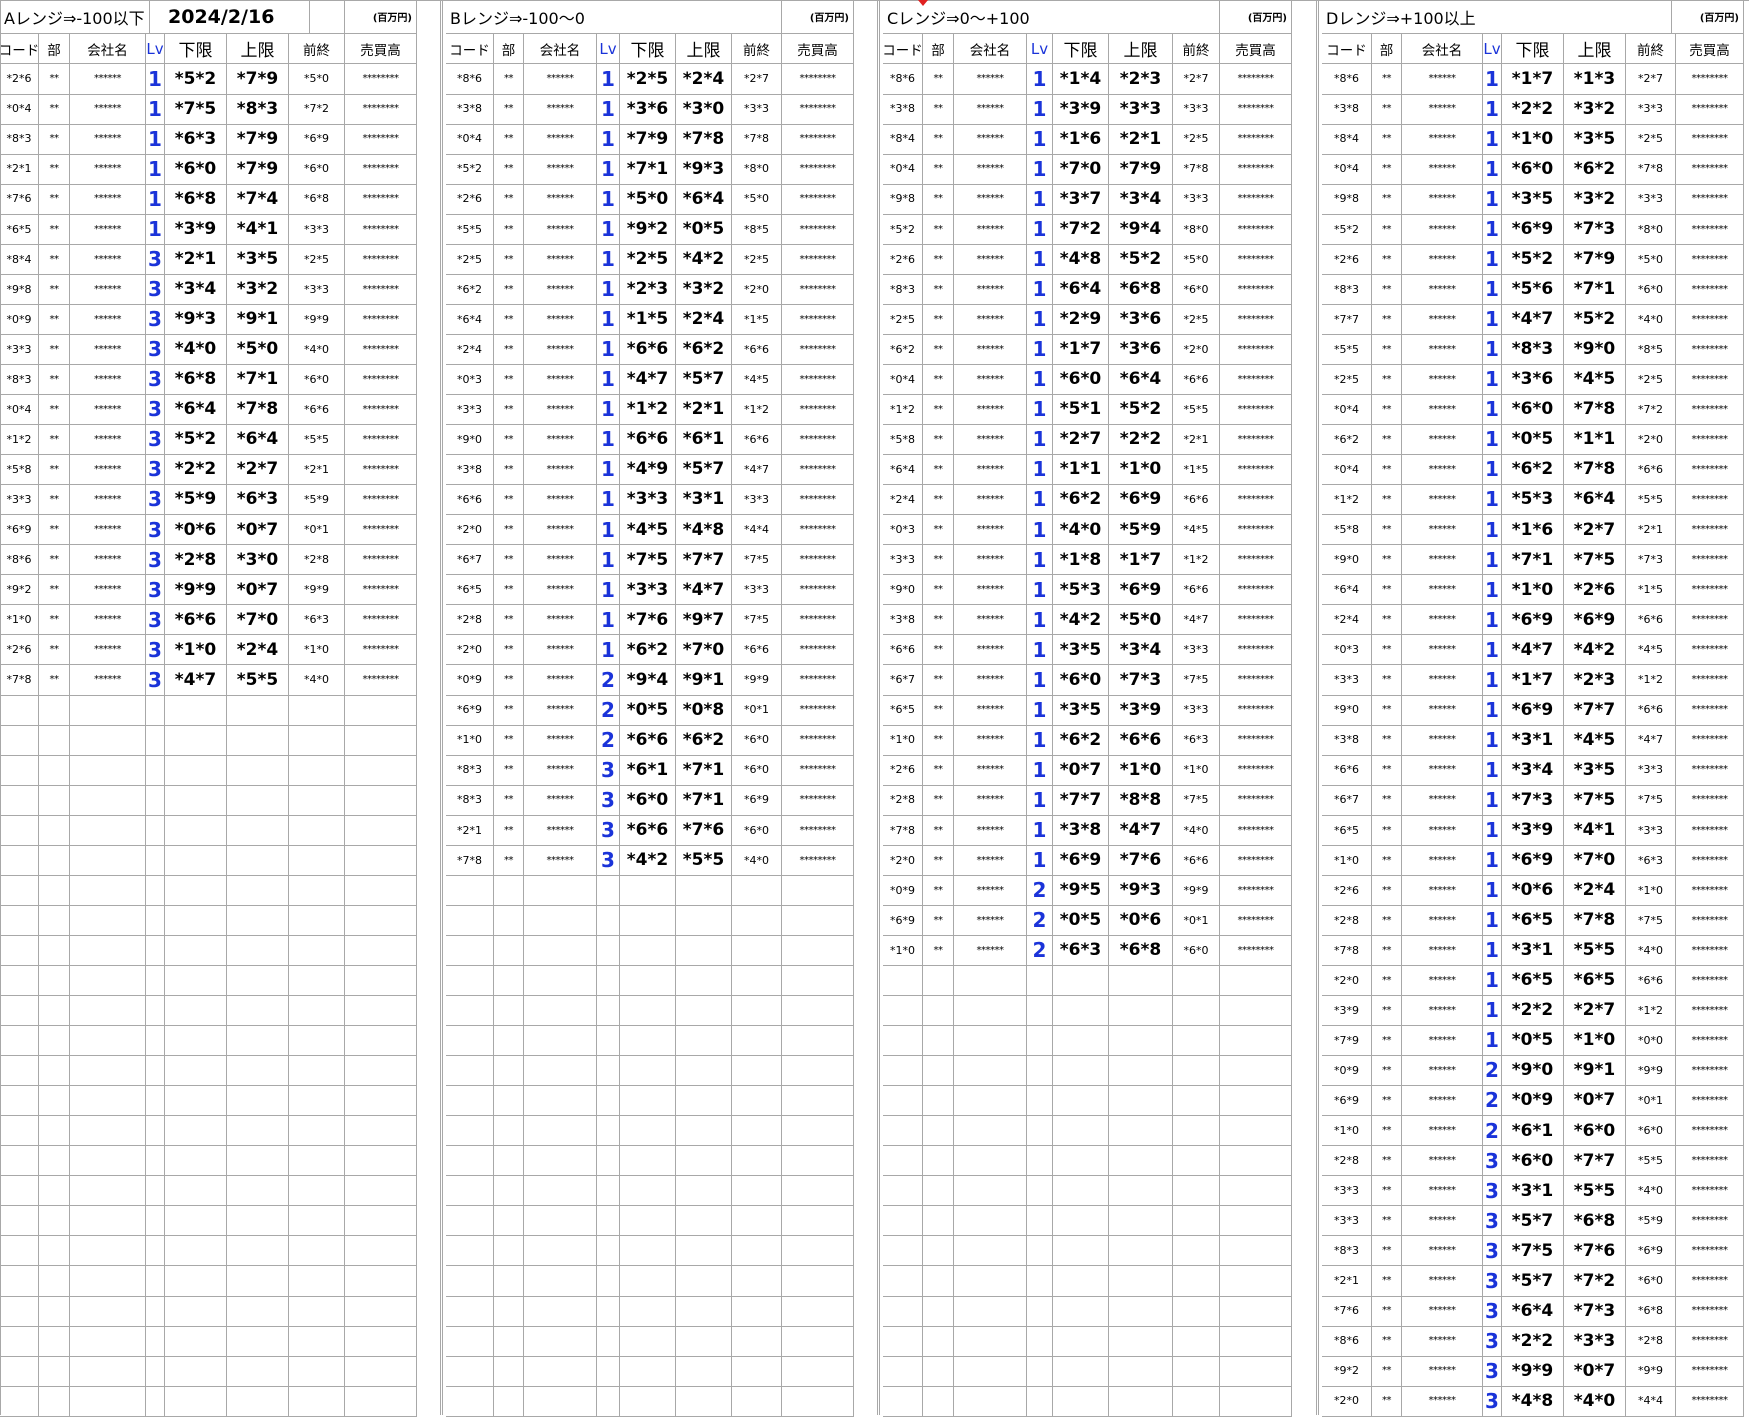  I want to click on row-upper: *8*3, so click(258, 109).